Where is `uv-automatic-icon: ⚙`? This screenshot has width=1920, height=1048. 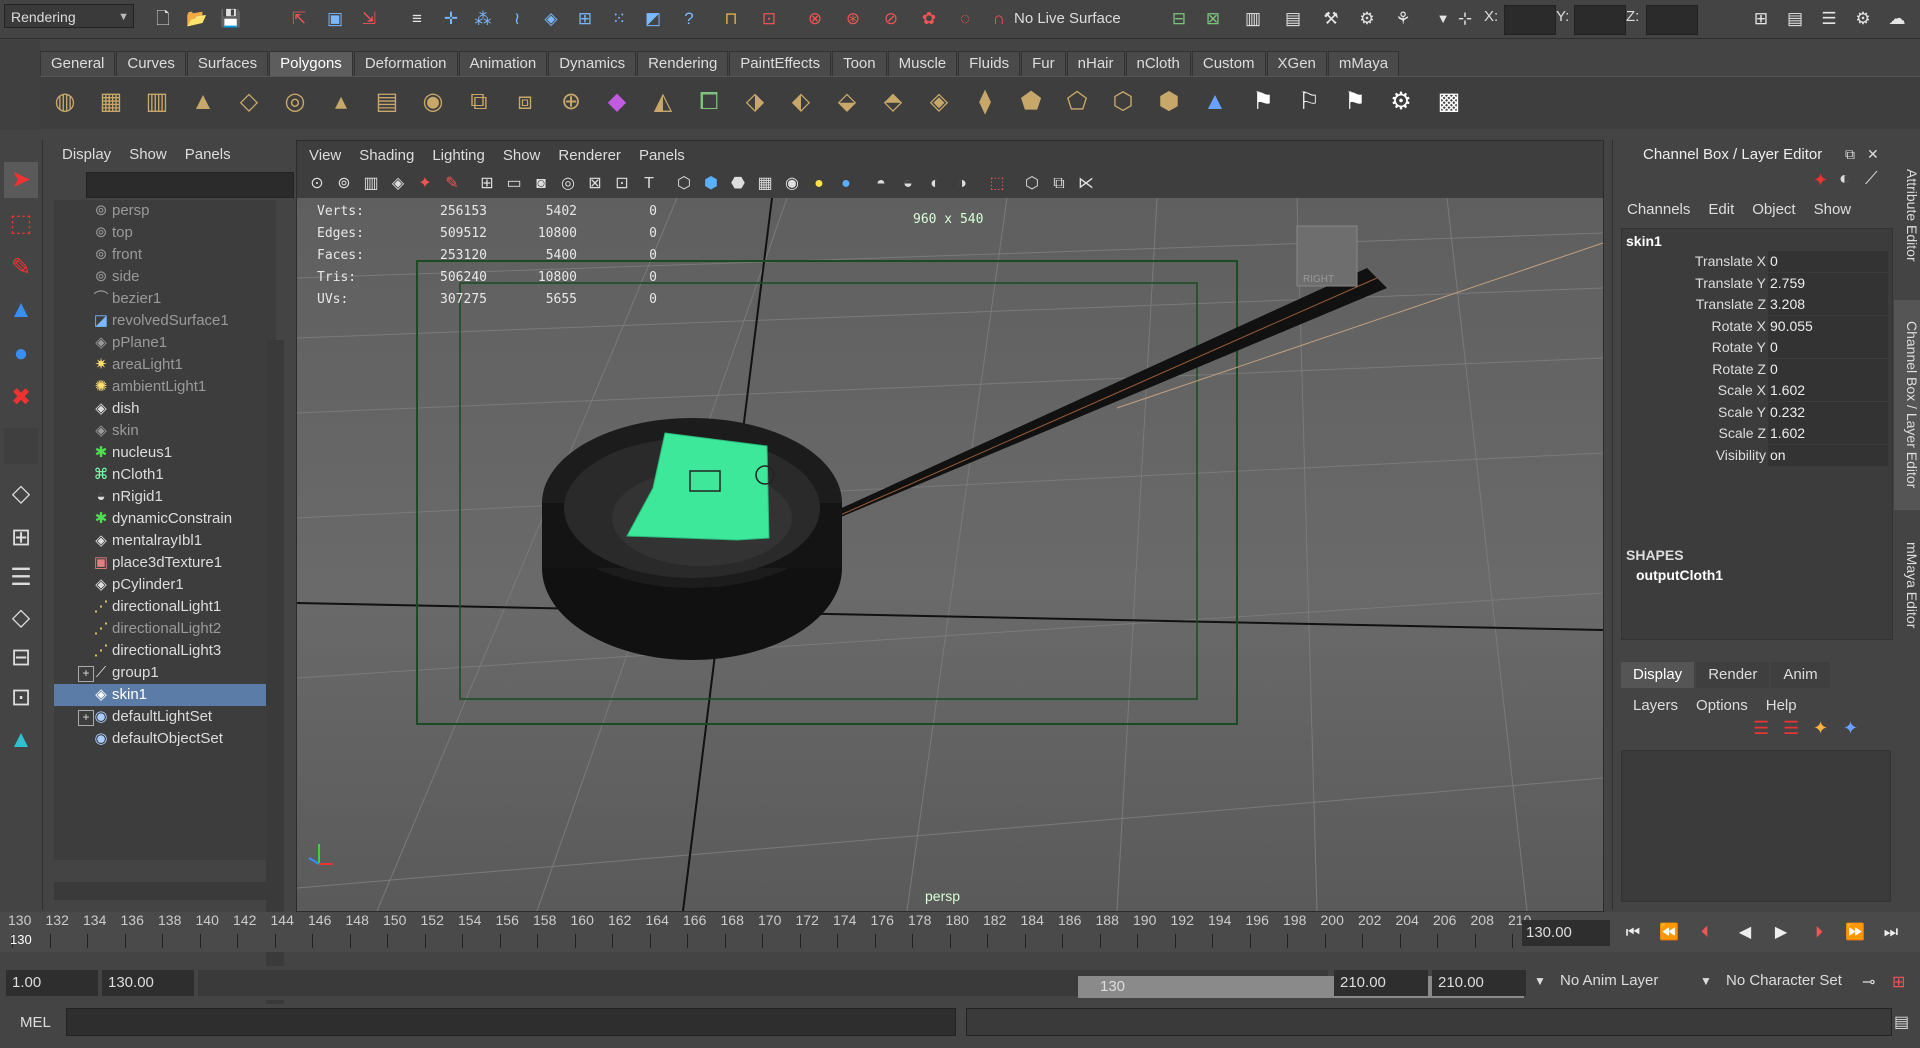
uv-automatic-icon: ⚙ is located at coordinates (1401, 102).